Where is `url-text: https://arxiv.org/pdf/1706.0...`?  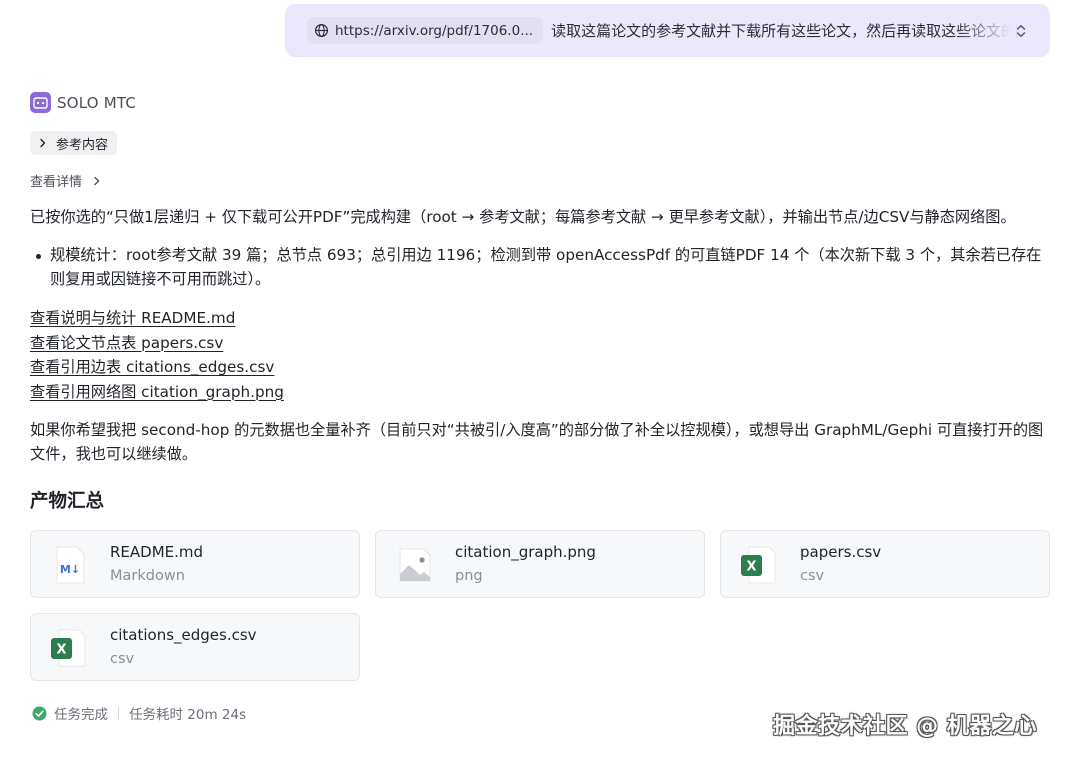 url-text: https://arxiv.org/pdf/1706.0... is located at coordinates (434, 30).